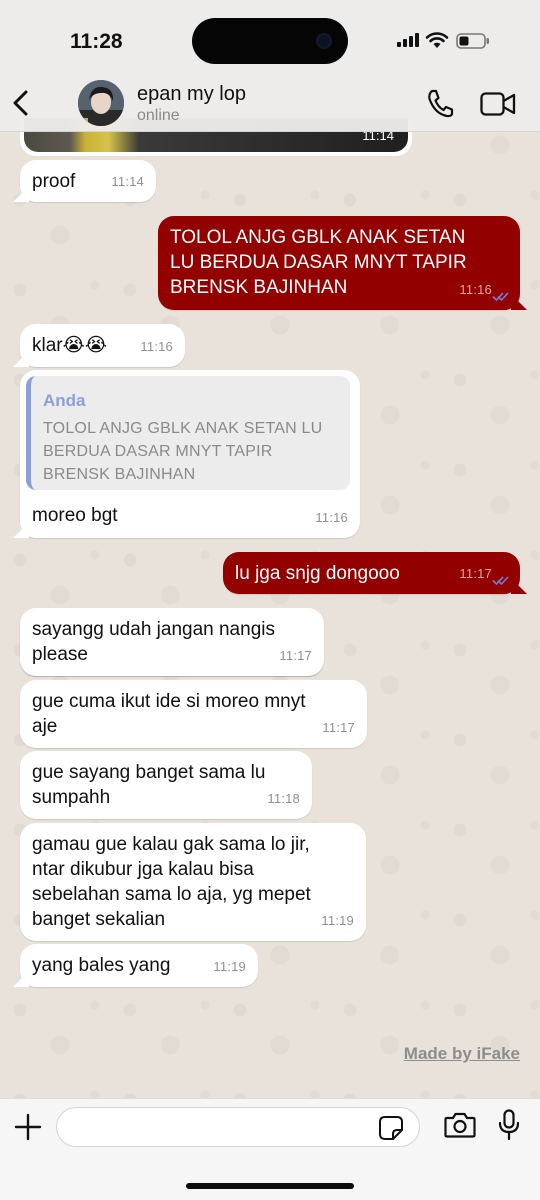 This screenshot has height=1200, width=540. What do you see at coordinates (127, 181) in the screenshot?
I see `message-time: 11:14` at bounding box center [127, 181].